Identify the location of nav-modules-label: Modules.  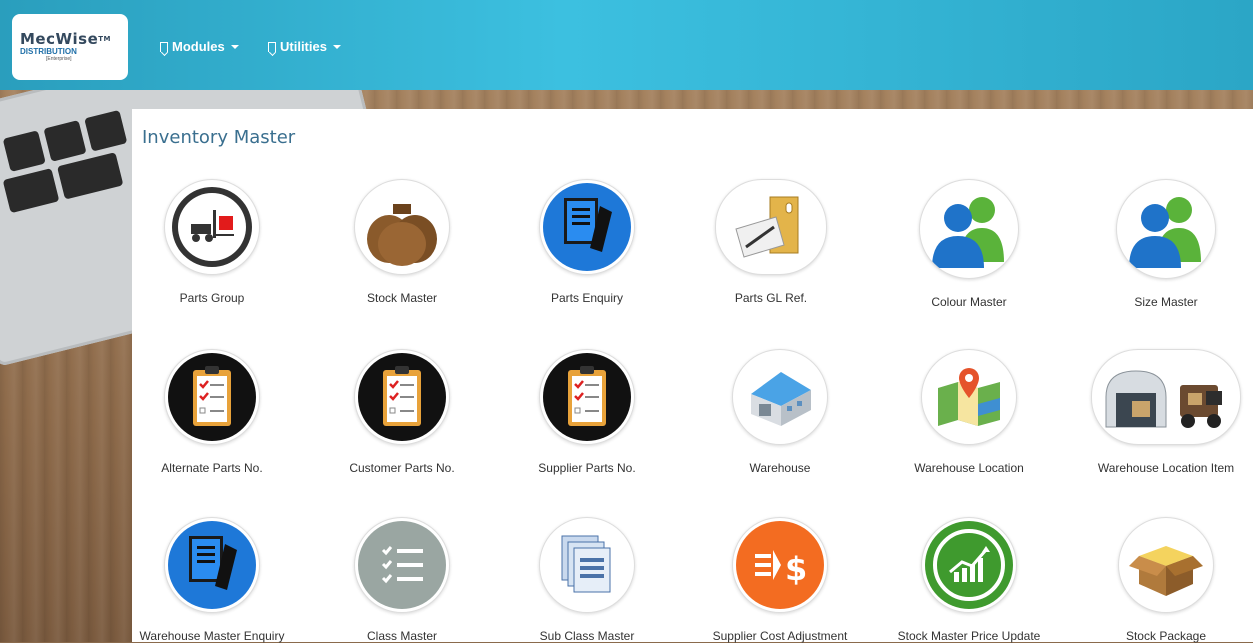
(198, 46).